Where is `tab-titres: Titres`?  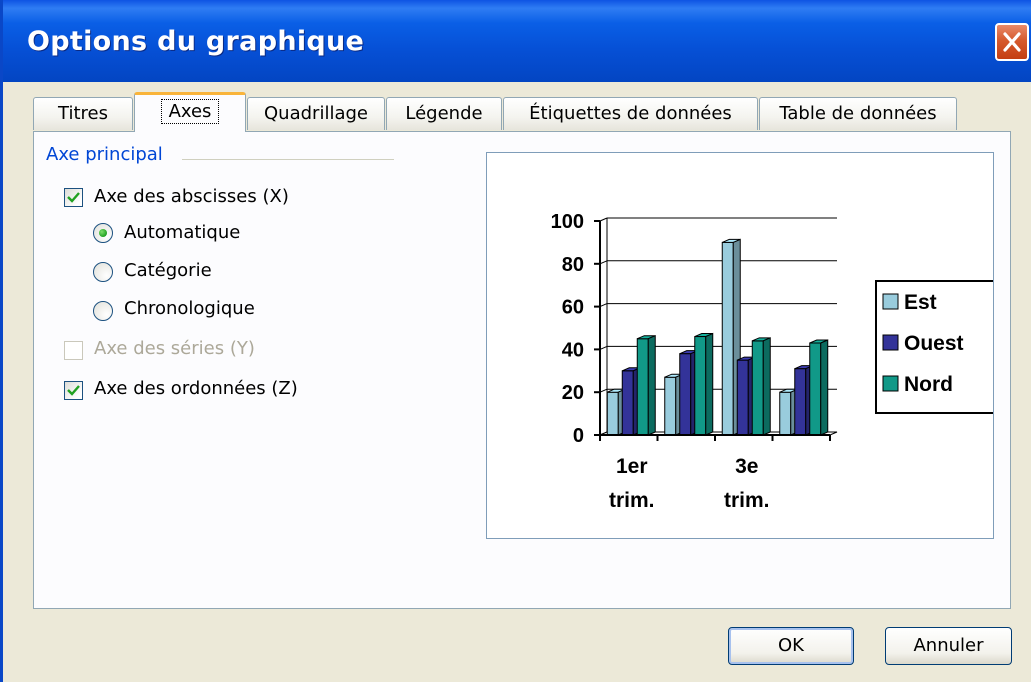 tab-titres: Titres is located at coordinates (83, 113).